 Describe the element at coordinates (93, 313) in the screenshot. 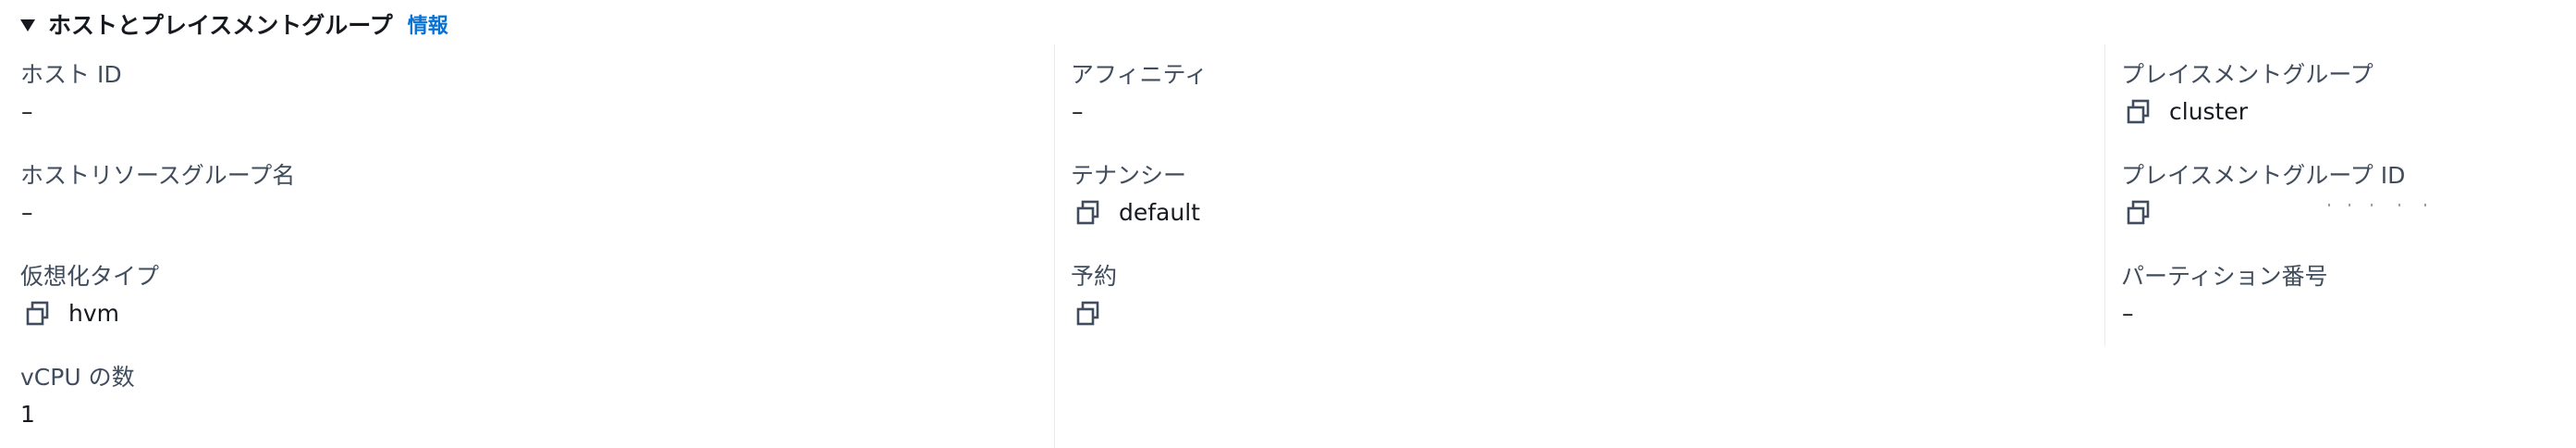

I see `value-text: hvm` at that location.